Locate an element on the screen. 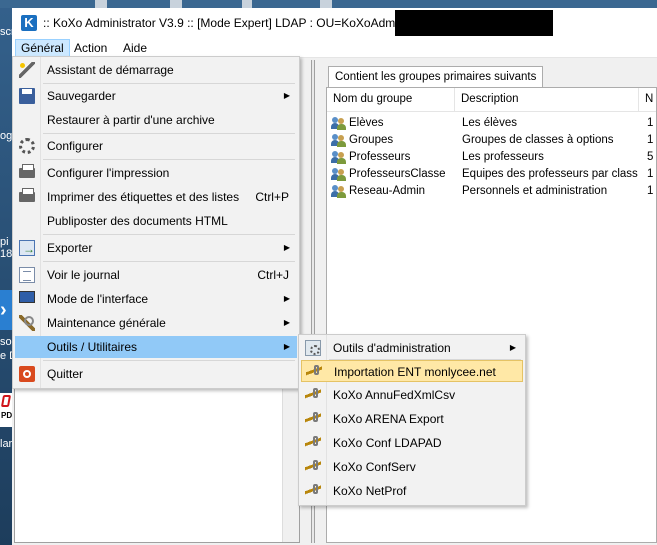 Image resolution: width=657 pixels, height=545 pixels. submenu-item-koxo-arena-export: KoXo ARENA Export is located at coordinates (412, 419).